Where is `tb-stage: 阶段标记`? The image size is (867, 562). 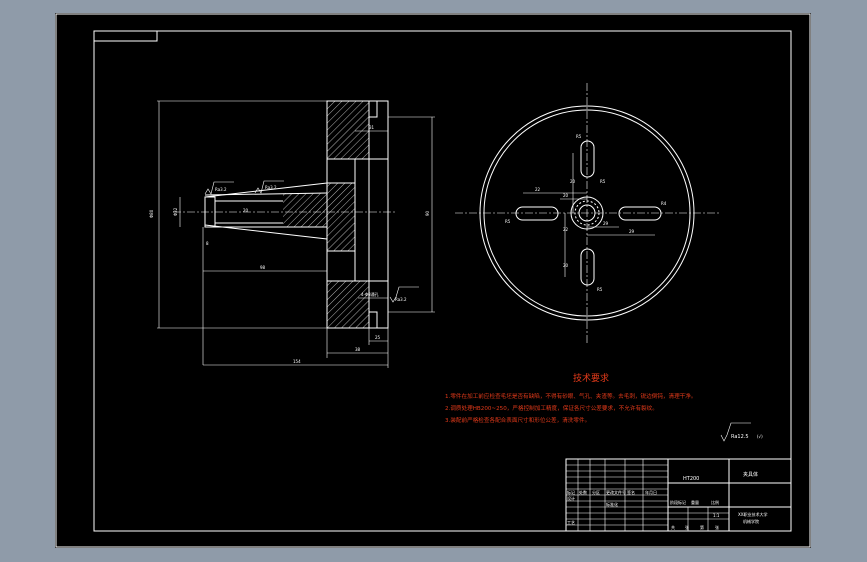 tb-stage: 阶段标记 is located at coordinates (678, 502).